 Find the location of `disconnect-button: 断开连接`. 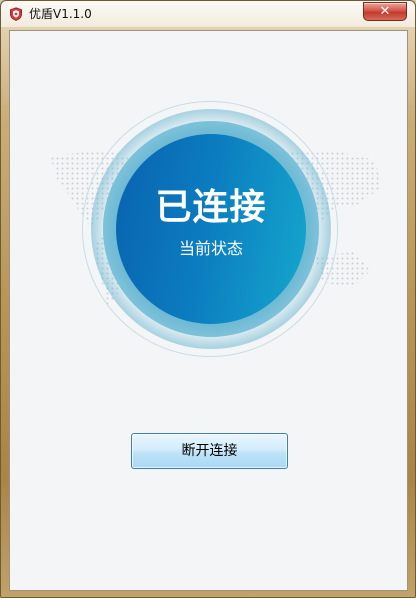

disconnect-button: 断开连接 is located at coordinates (209, 451).